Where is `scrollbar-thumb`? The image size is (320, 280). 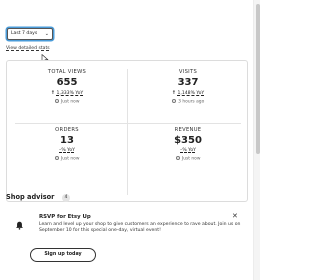 scrollbar-thumb is located at coordinates (257, 79).